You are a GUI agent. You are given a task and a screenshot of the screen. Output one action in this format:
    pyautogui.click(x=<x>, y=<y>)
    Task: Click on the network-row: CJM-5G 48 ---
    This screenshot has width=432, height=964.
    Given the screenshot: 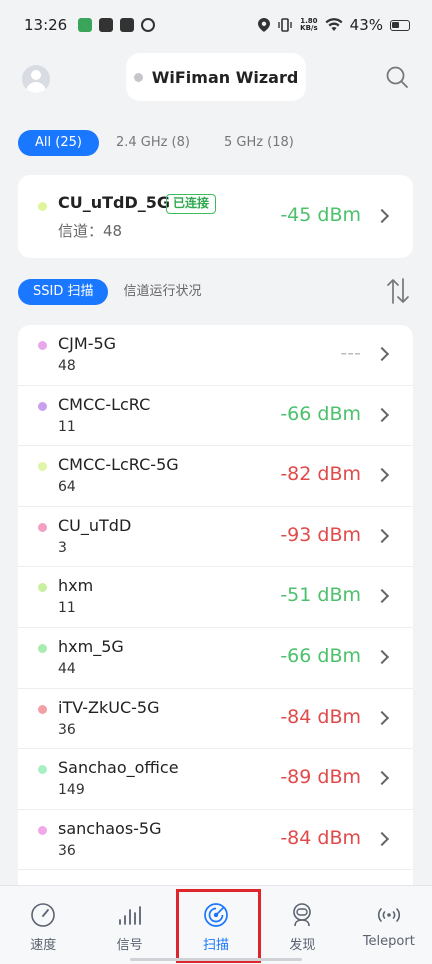 What is the action you would take?
    pyautogui.click(x=215, y=355)
    